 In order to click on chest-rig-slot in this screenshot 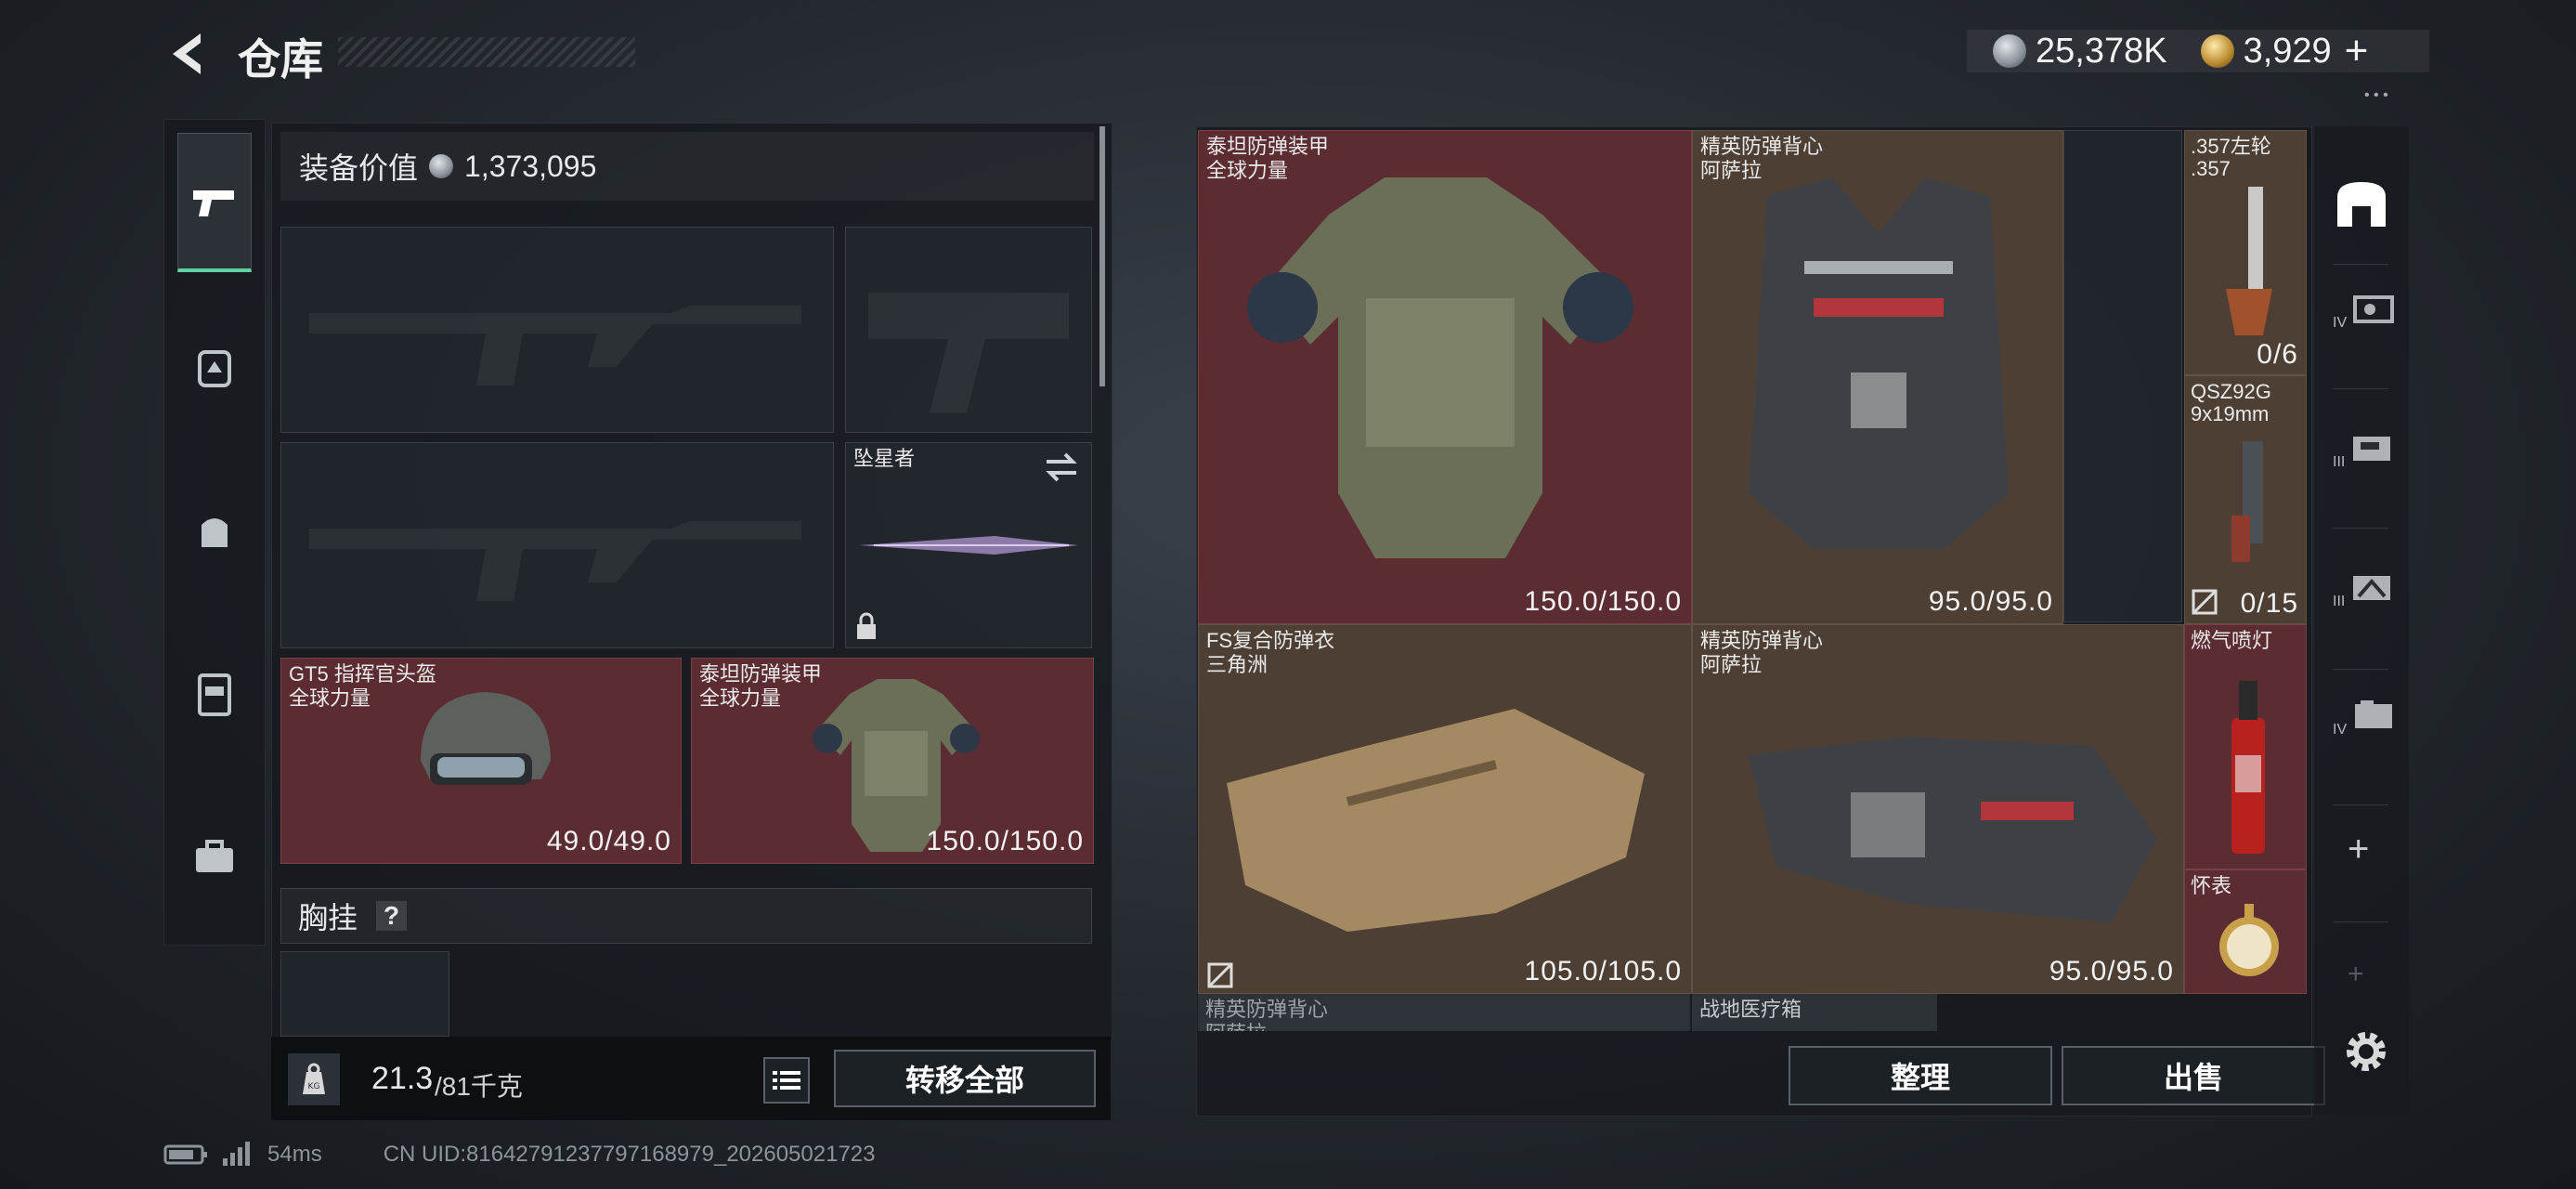, I will do `click(364, 994)`.